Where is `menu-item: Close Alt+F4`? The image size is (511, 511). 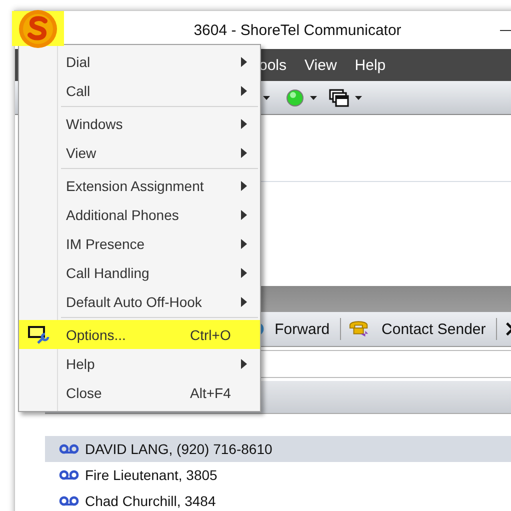 menu-item: Close Alt+F4 is located at coordinates (139, 392).